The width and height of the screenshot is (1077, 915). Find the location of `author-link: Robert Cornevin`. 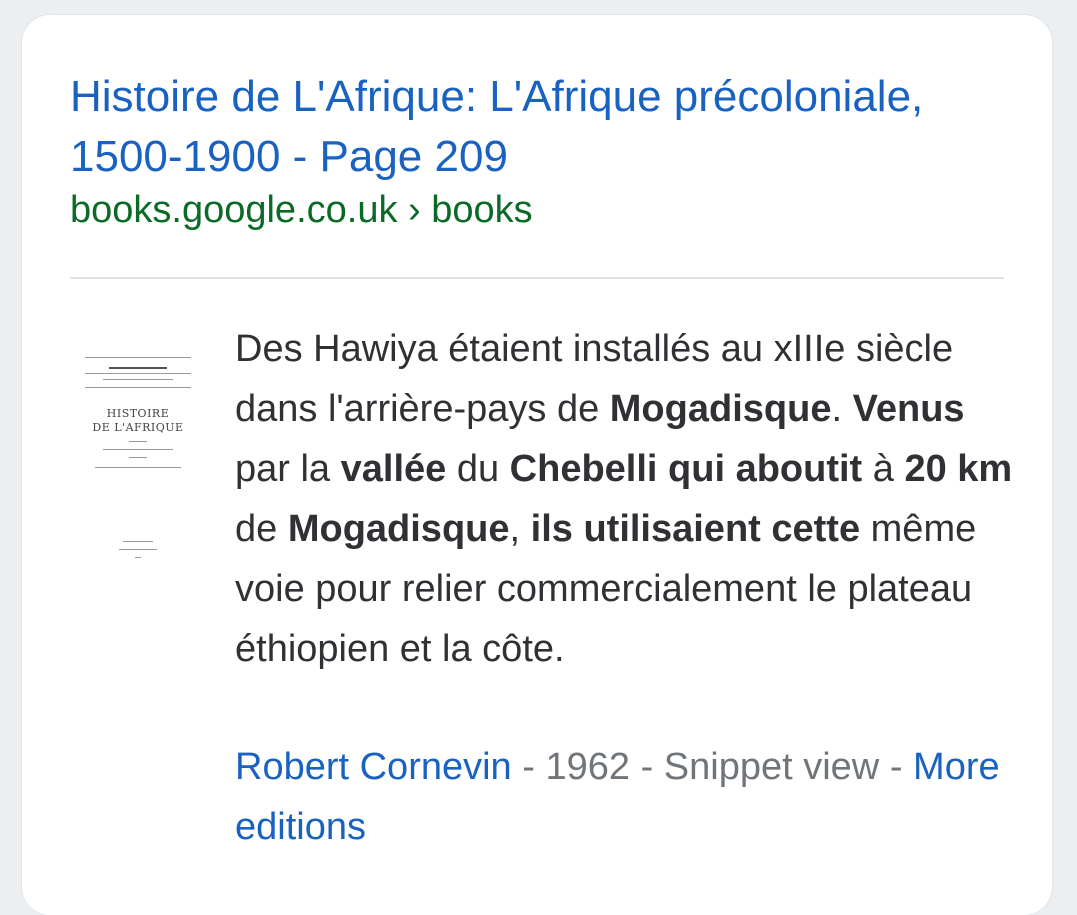

author-link: Robert Cornevin is located at coordinates (373, 767).